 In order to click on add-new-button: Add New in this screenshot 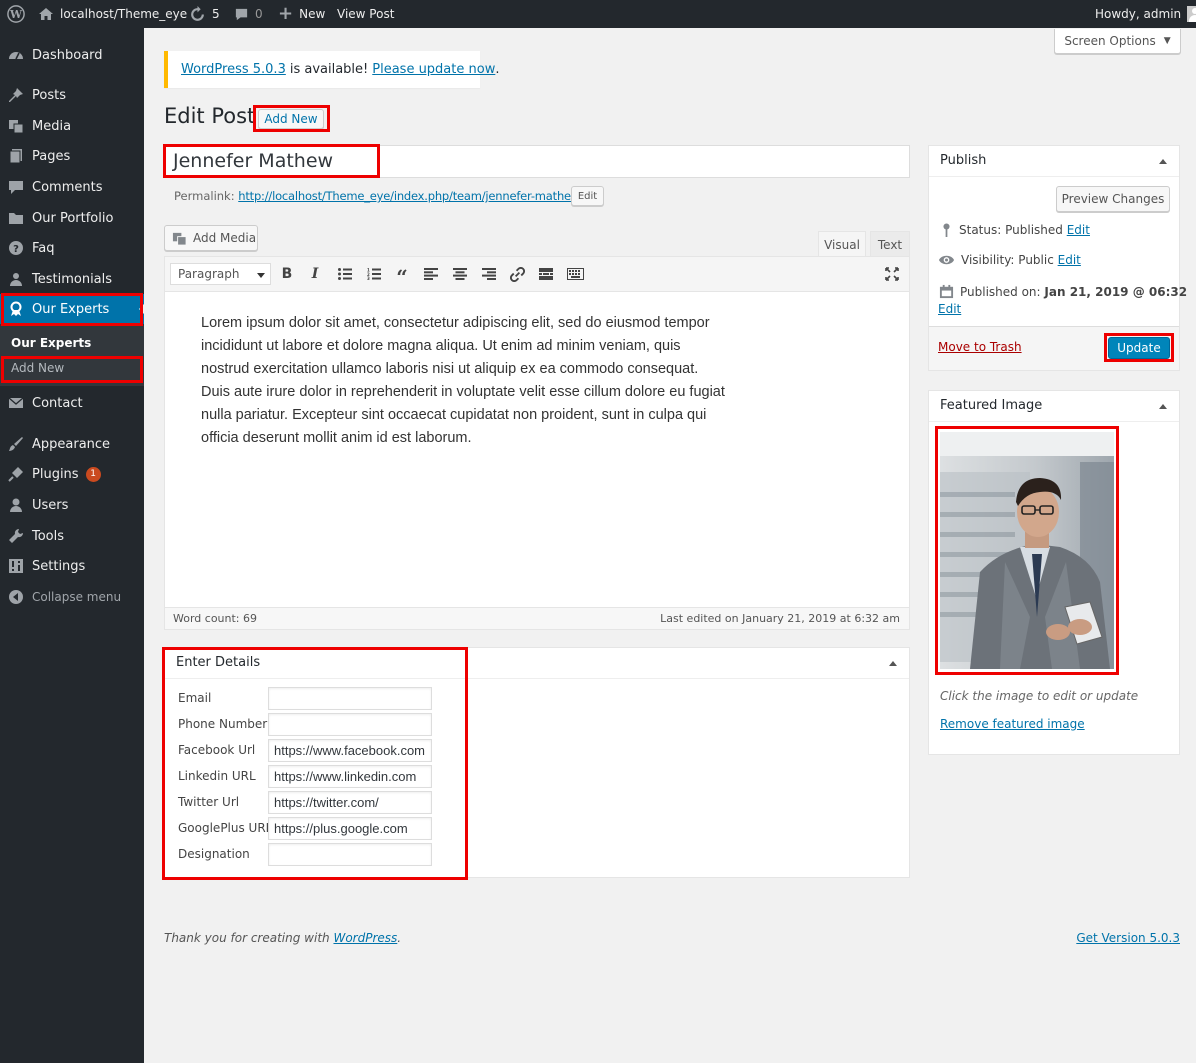, I will do `click(291, 119)`.